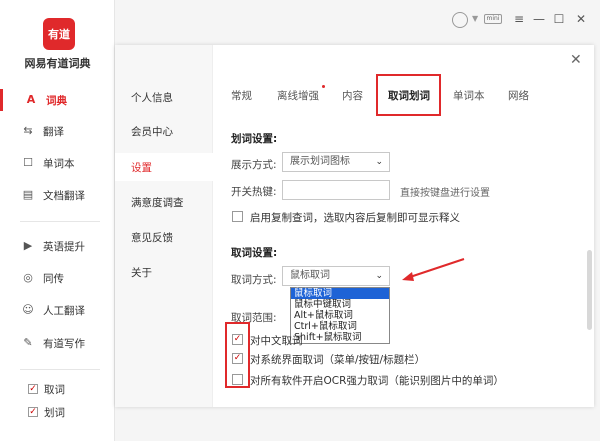 Image resolution: width=600 pixels, height=441 pixels. I want to click on dropdown-option: 鼠标取词, so click(340, 293).